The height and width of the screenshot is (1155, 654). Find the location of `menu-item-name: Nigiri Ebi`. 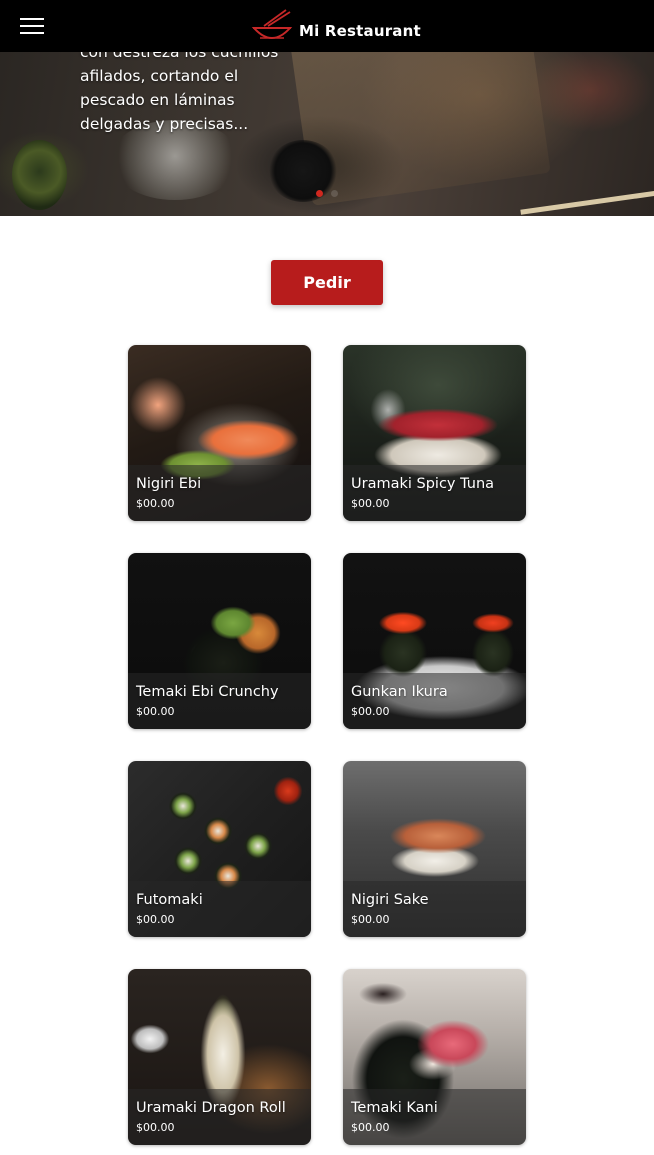

menu-item-name: Nigiri Ebi is located at coordinates (169, 484).